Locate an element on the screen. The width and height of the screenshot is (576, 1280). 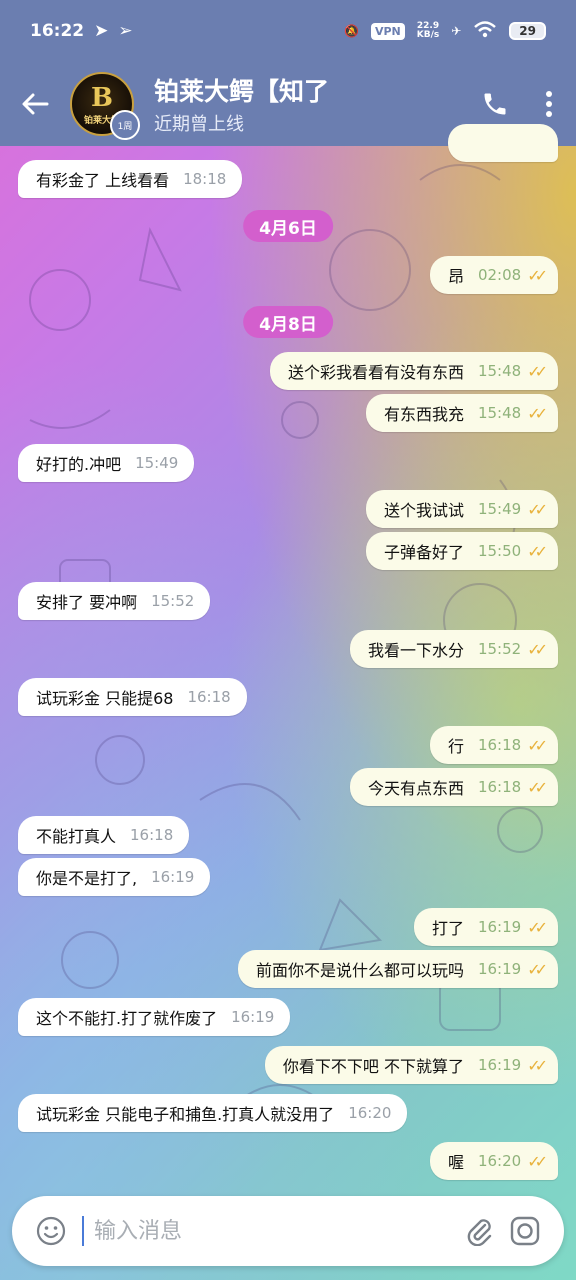
message-text: 你看下不下吧 不下就算了 is located at coordinates (373, 1066).